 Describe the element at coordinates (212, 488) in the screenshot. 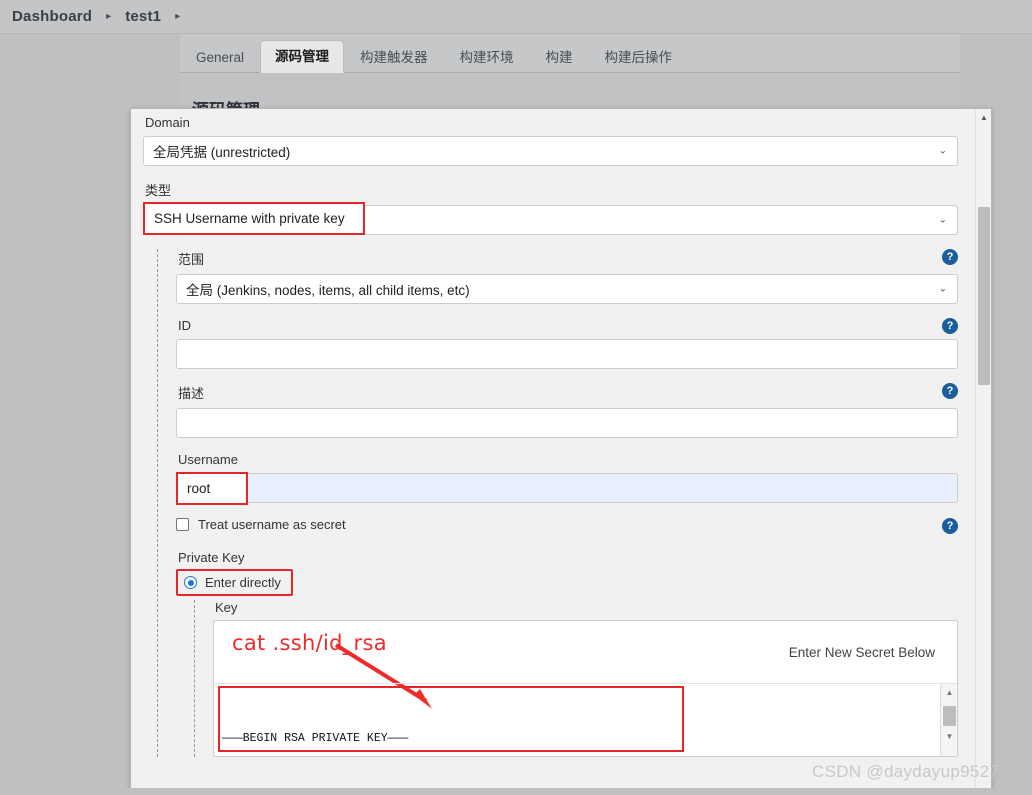

I see `username-value-highlight: root` at that location.